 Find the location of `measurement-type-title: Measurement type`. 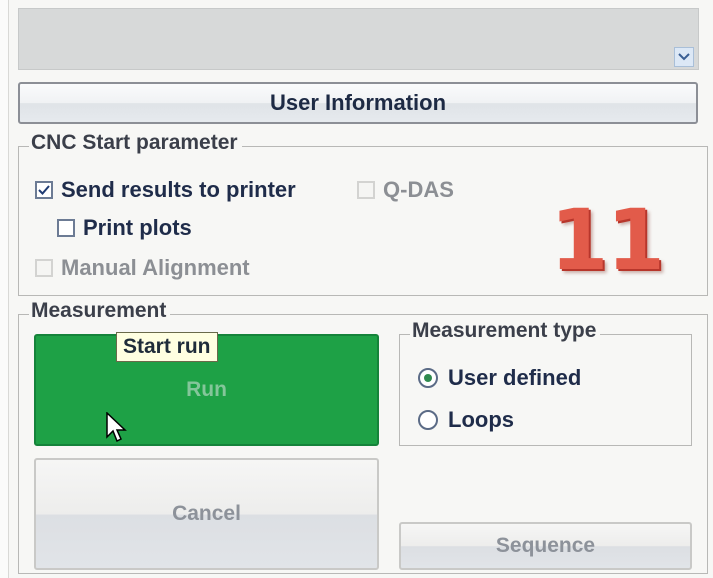

measurement-type-title: Measurement type is located at coordinates (505, 331).